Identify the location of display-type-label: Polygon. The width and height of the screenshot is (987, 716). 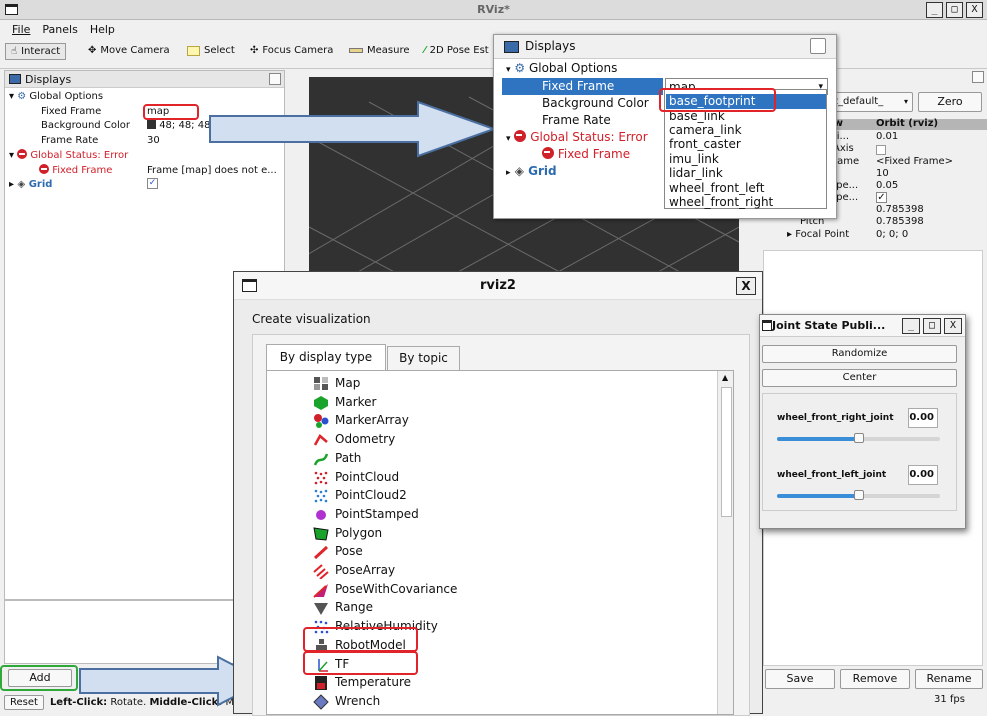
(359, 532).